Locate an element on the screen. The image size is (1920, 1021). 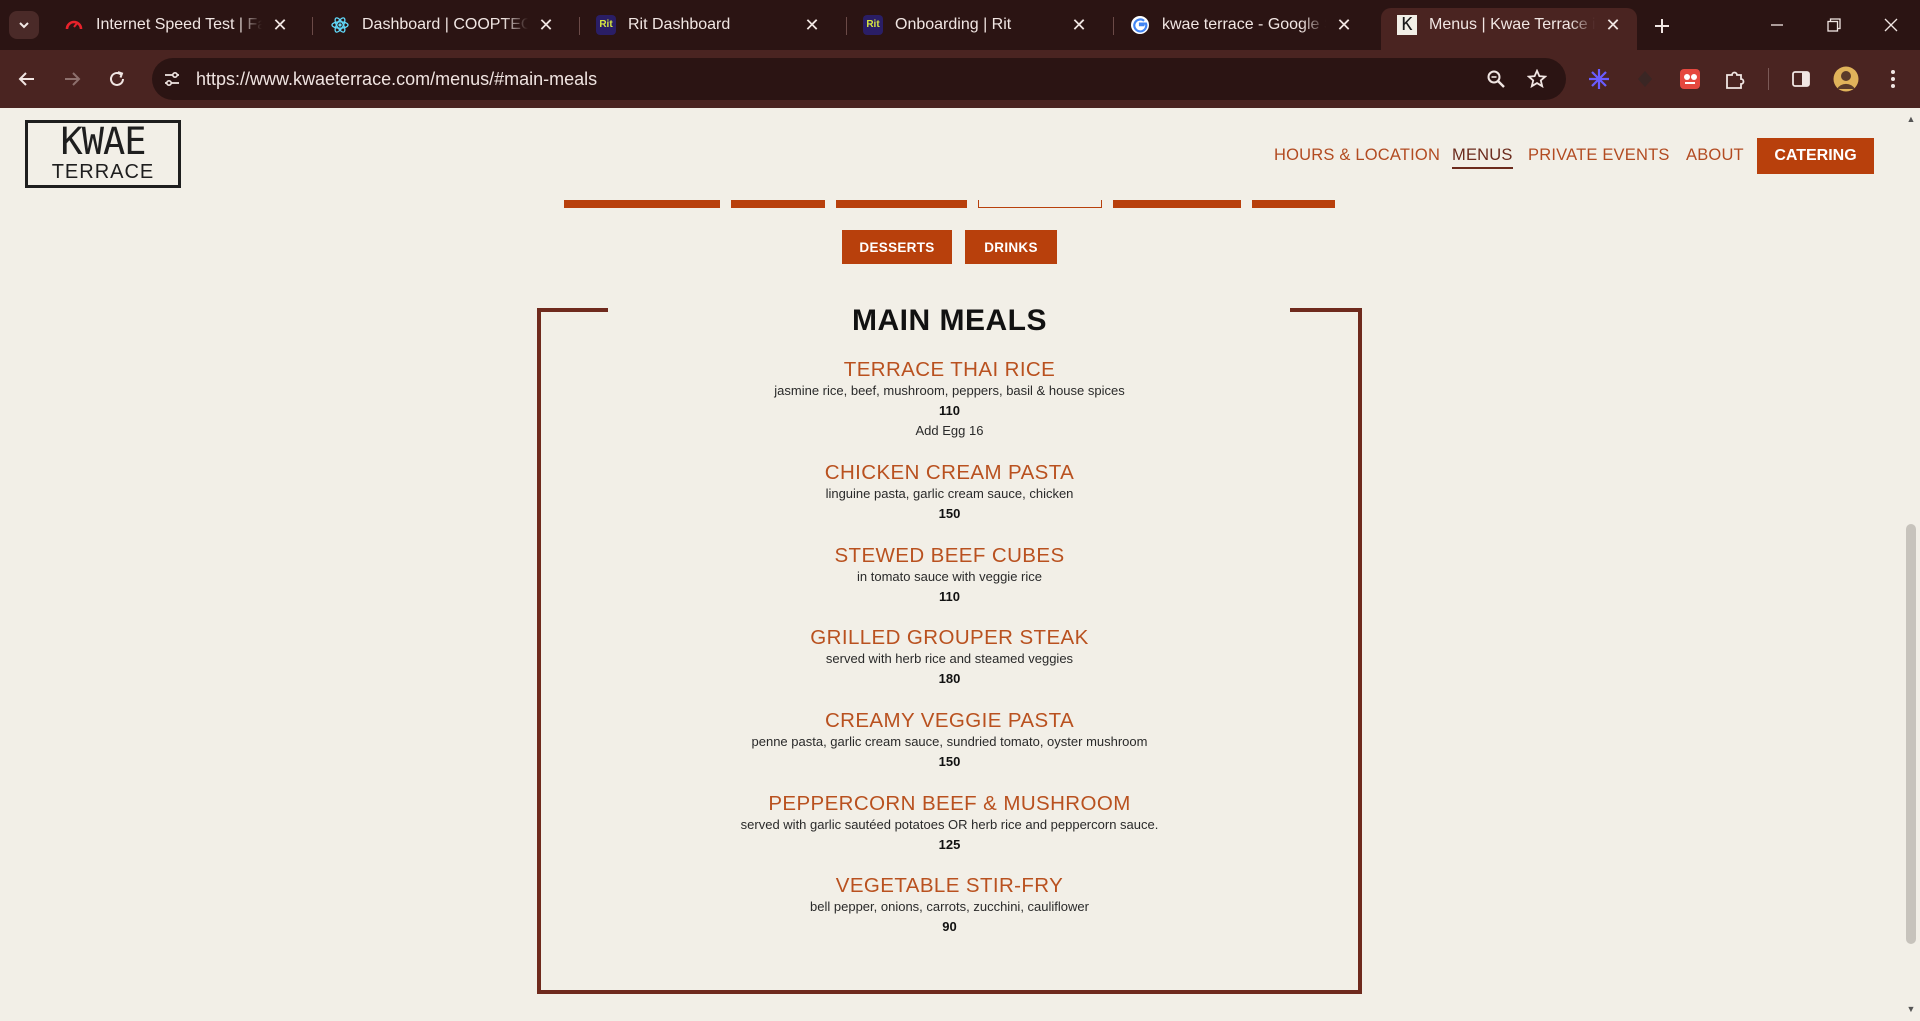
nav-about: ABOUT is located at coordinates (1715, 155).